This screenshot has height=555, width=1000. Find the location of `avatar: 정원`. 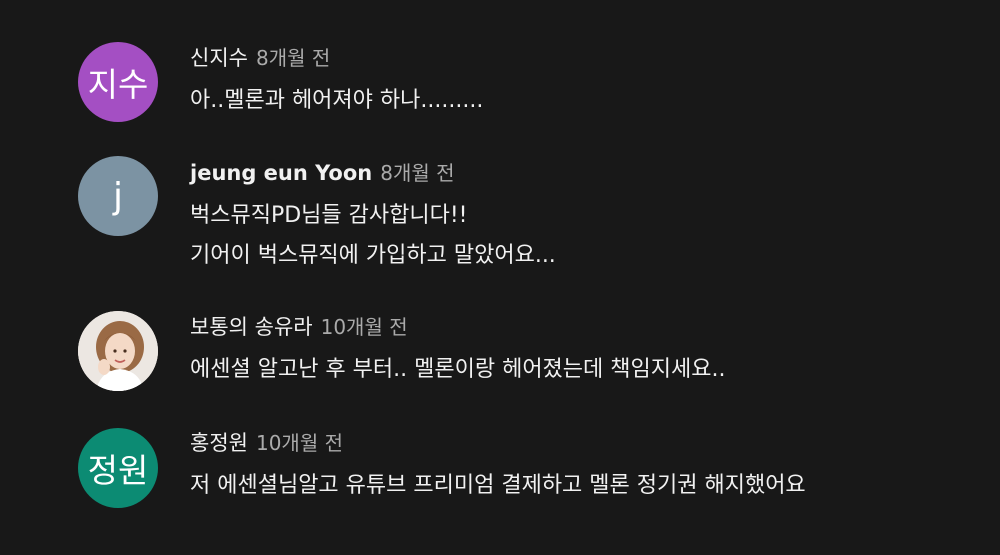

avatar: 정원 is located at coordinates (118, 468).